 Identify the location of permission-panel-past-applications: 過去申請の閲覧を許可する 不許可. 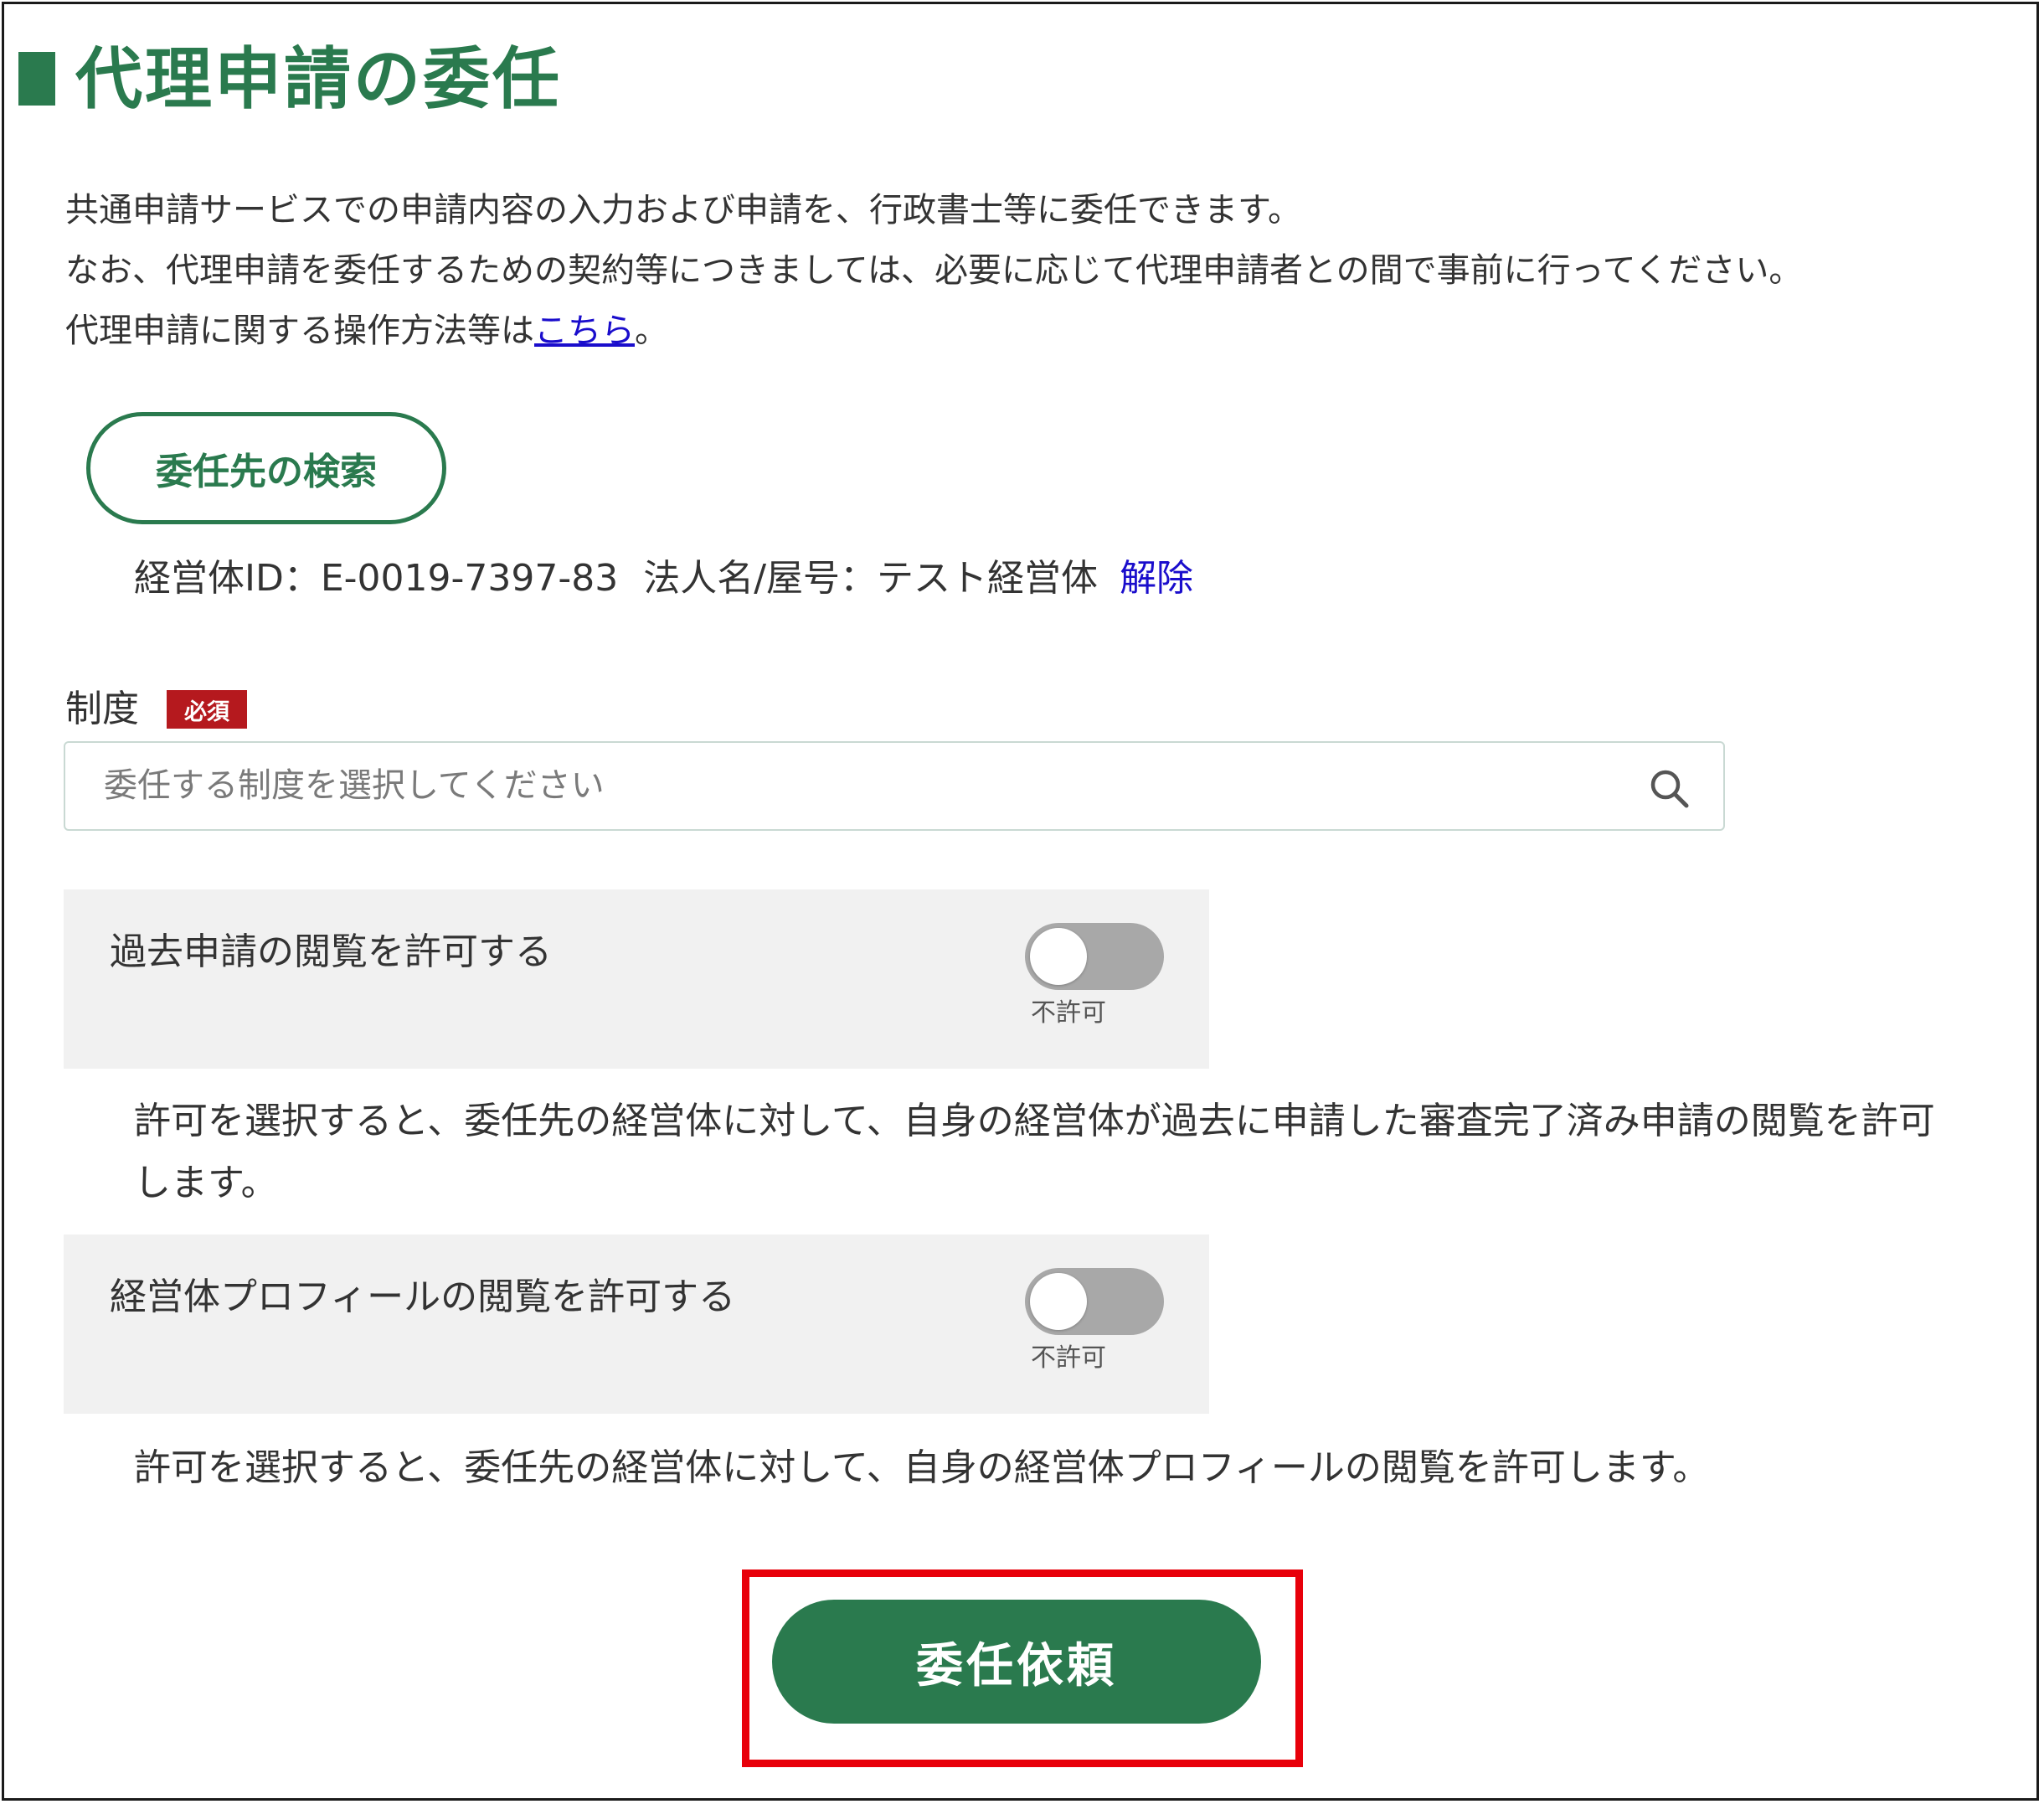
(636, 979).